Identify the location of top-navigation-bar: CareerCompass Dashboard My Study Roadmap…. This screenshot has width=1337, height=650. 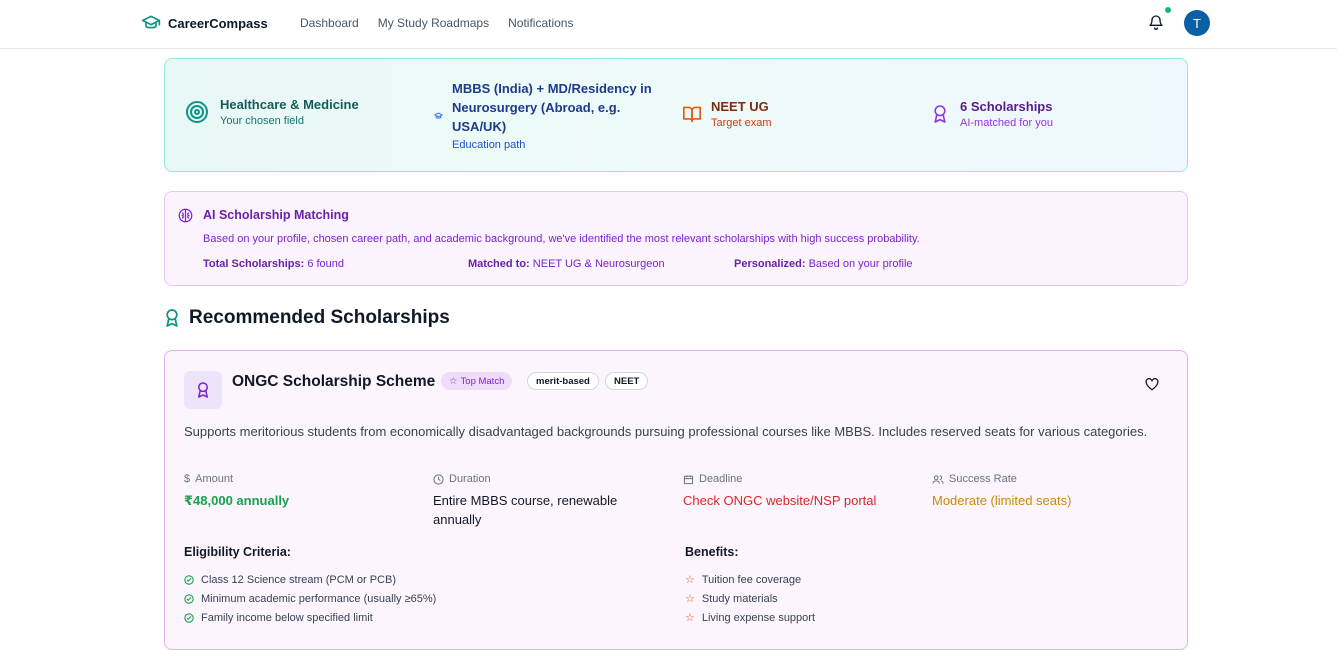
(668, 24).